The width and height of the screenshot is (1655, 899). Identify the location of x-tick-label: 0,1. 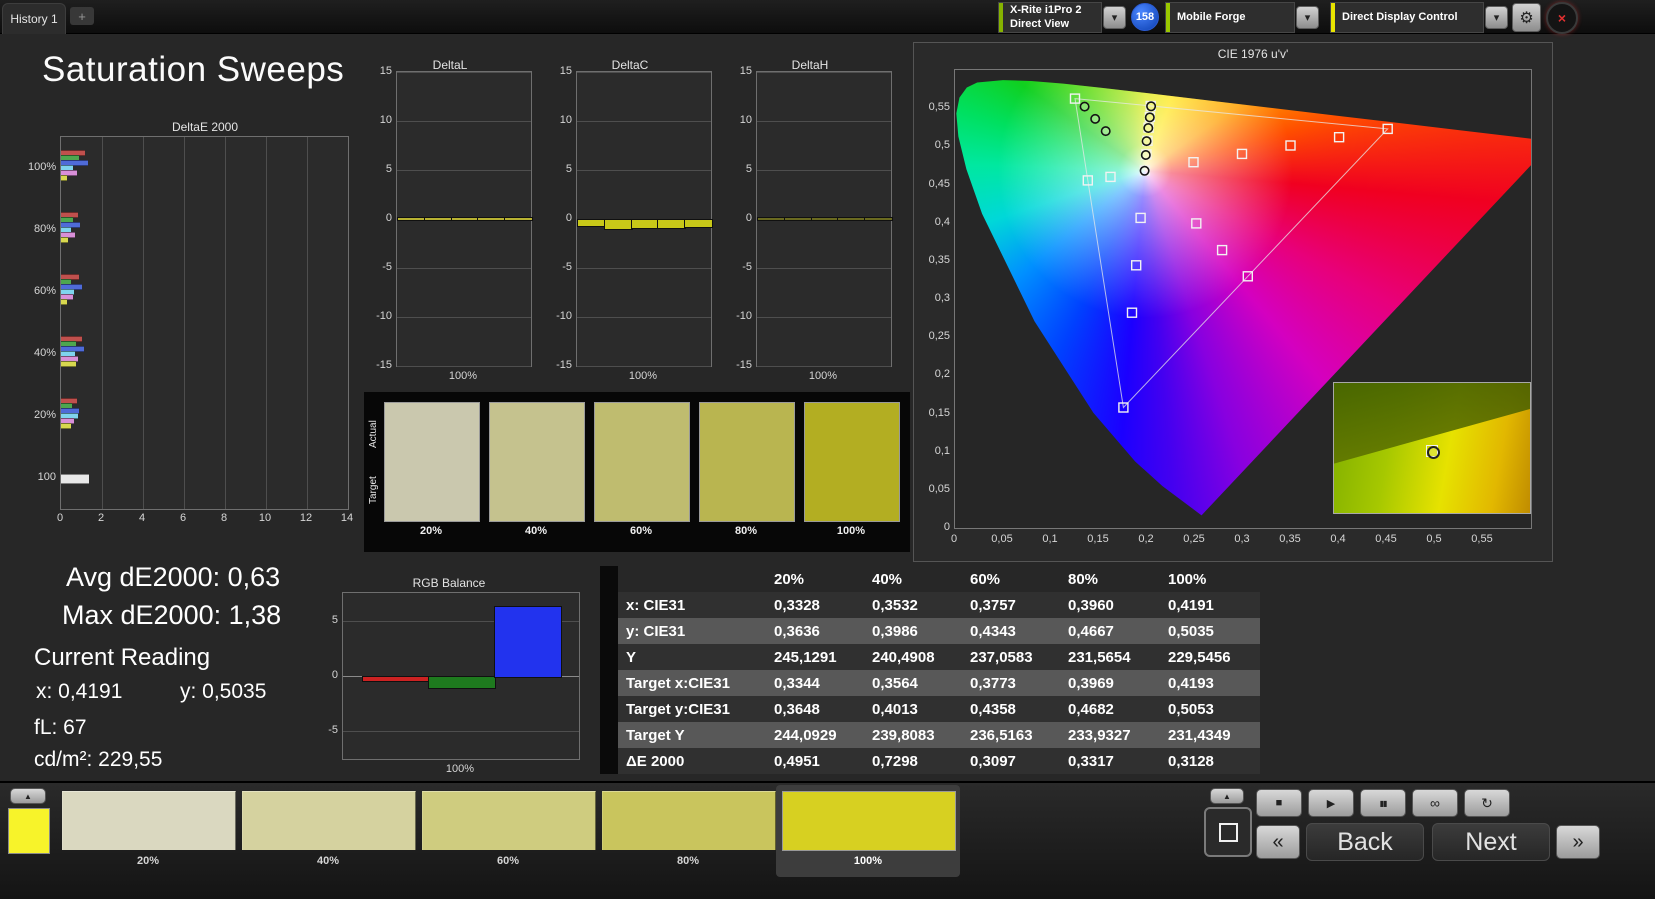
(1050, 539).